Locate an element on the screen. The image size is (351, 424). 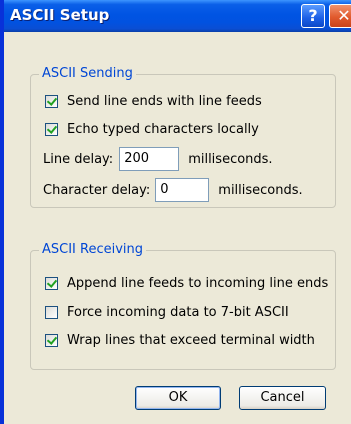
line-delay-input: 200 is located at coordinates (149, 159).